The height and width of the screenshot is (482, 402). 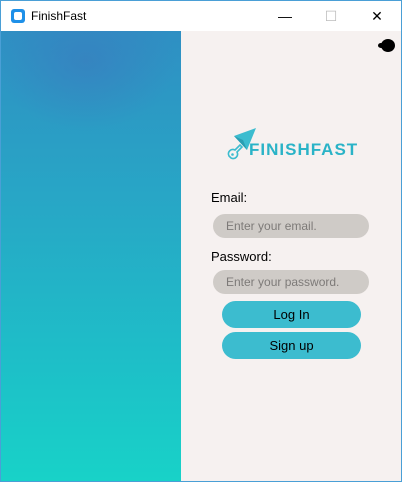 I want to click on brand-logo: FINISHFAST, so click(x=293, y=146).